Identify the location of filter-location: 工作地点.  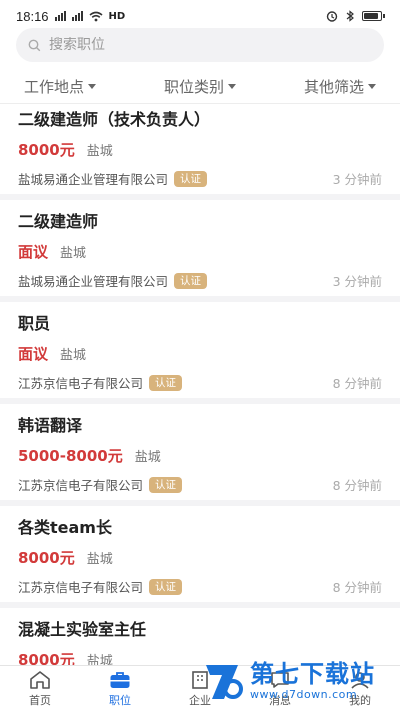
(60, 86).